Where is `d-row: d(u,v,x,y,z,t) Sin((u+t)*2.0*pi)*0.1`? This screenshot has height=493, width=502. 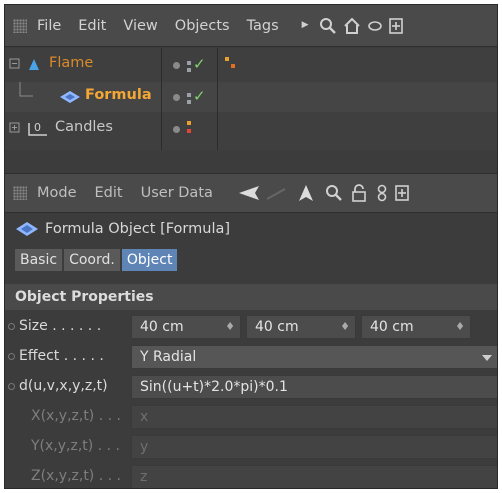 d-row: d(u,v,x,y,z,t) Sin((u+t)*2.0*pi)*0.1 is located at coordinates (251, 387).